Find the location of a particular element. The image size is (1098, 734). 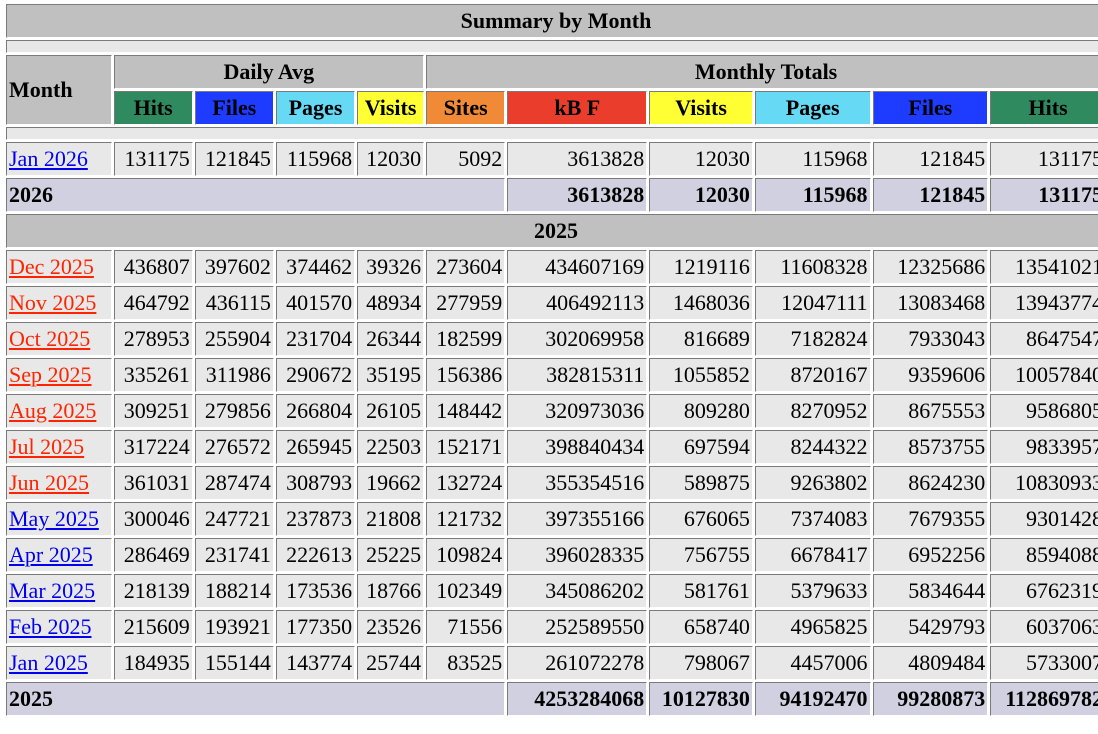

year-total-row: 2026 3613828 12030 115968 121845 131175 is located at coordinates (552, 195).